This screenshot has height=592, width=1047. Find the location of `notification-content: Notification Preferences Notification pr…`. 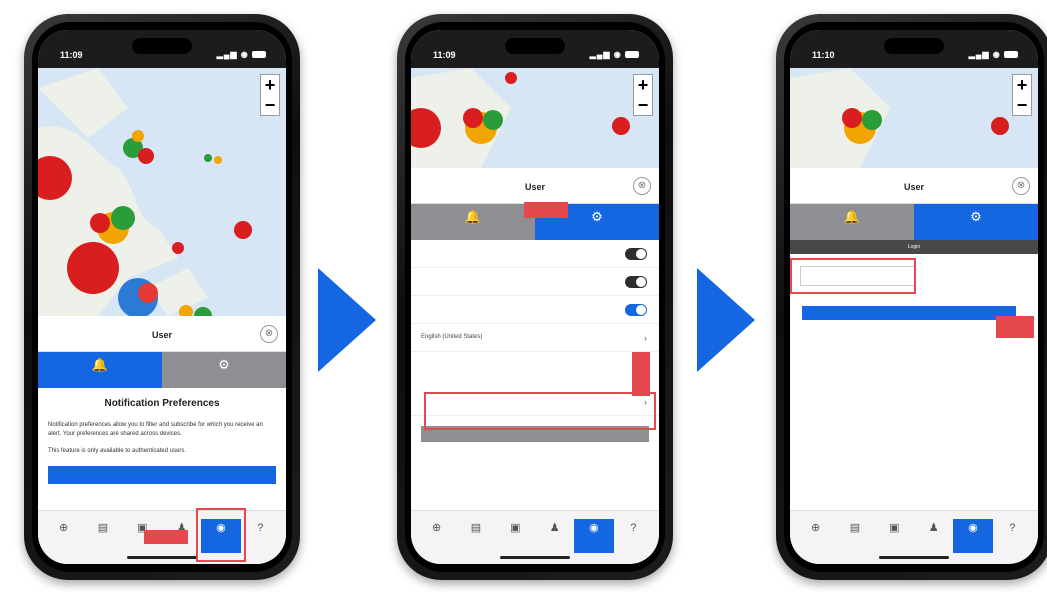

notification-content: Notification Preferences Notification pr… is located at coordinates (162, 449).